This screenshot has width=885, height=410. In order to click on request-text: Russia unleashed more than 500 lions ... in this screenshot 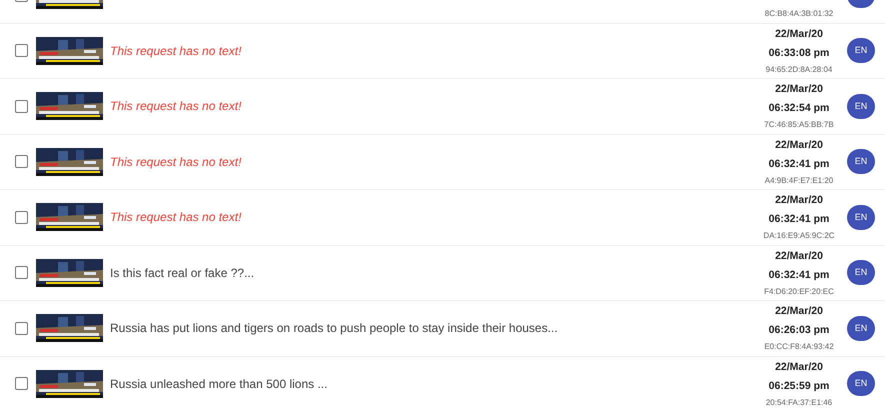, I will do `click(219, 384)`.